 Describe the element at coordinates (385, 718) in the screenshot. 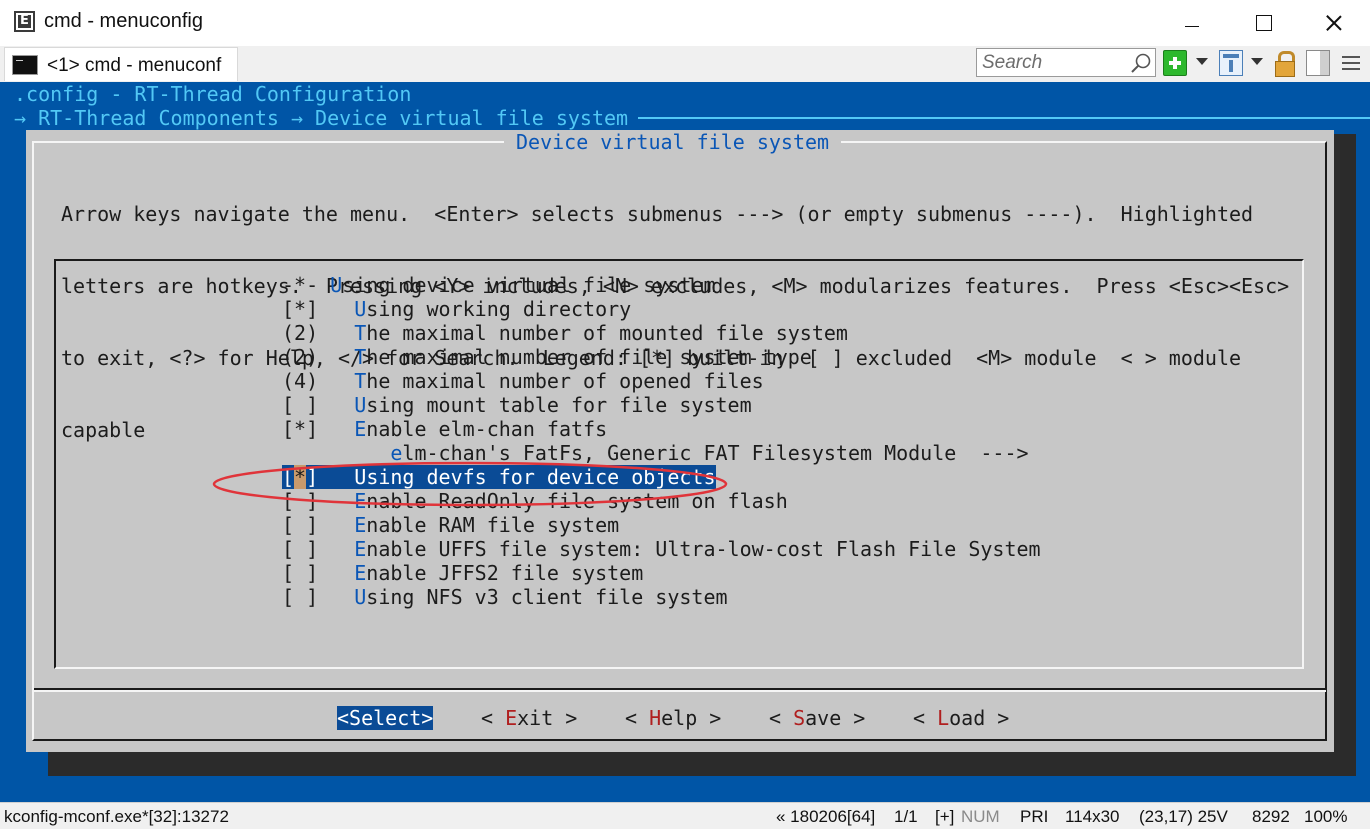

I see `select-button: <Select>` at that location.